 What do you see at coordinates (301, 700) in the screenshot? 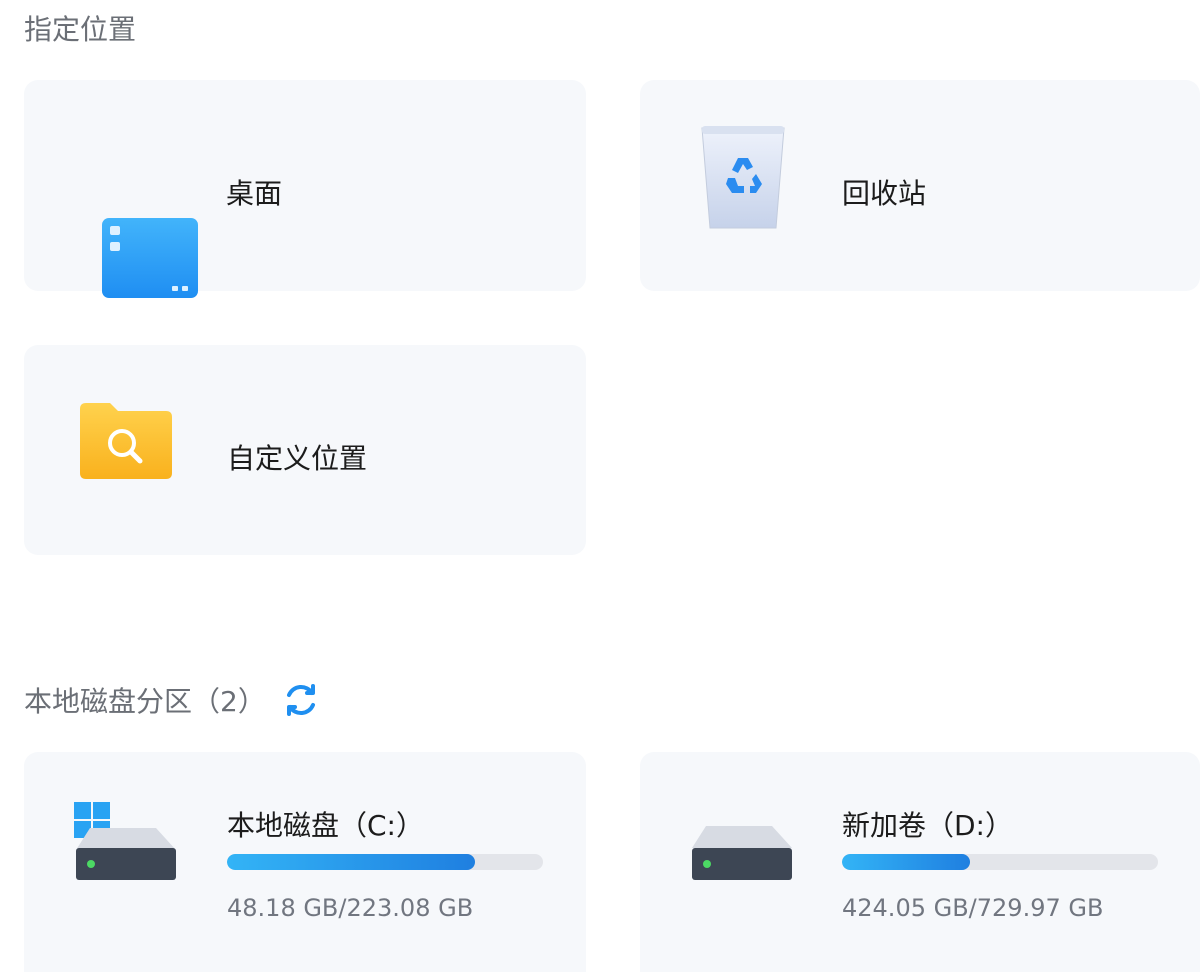
I see `refresh-icon` at bounding box center [301, 700].